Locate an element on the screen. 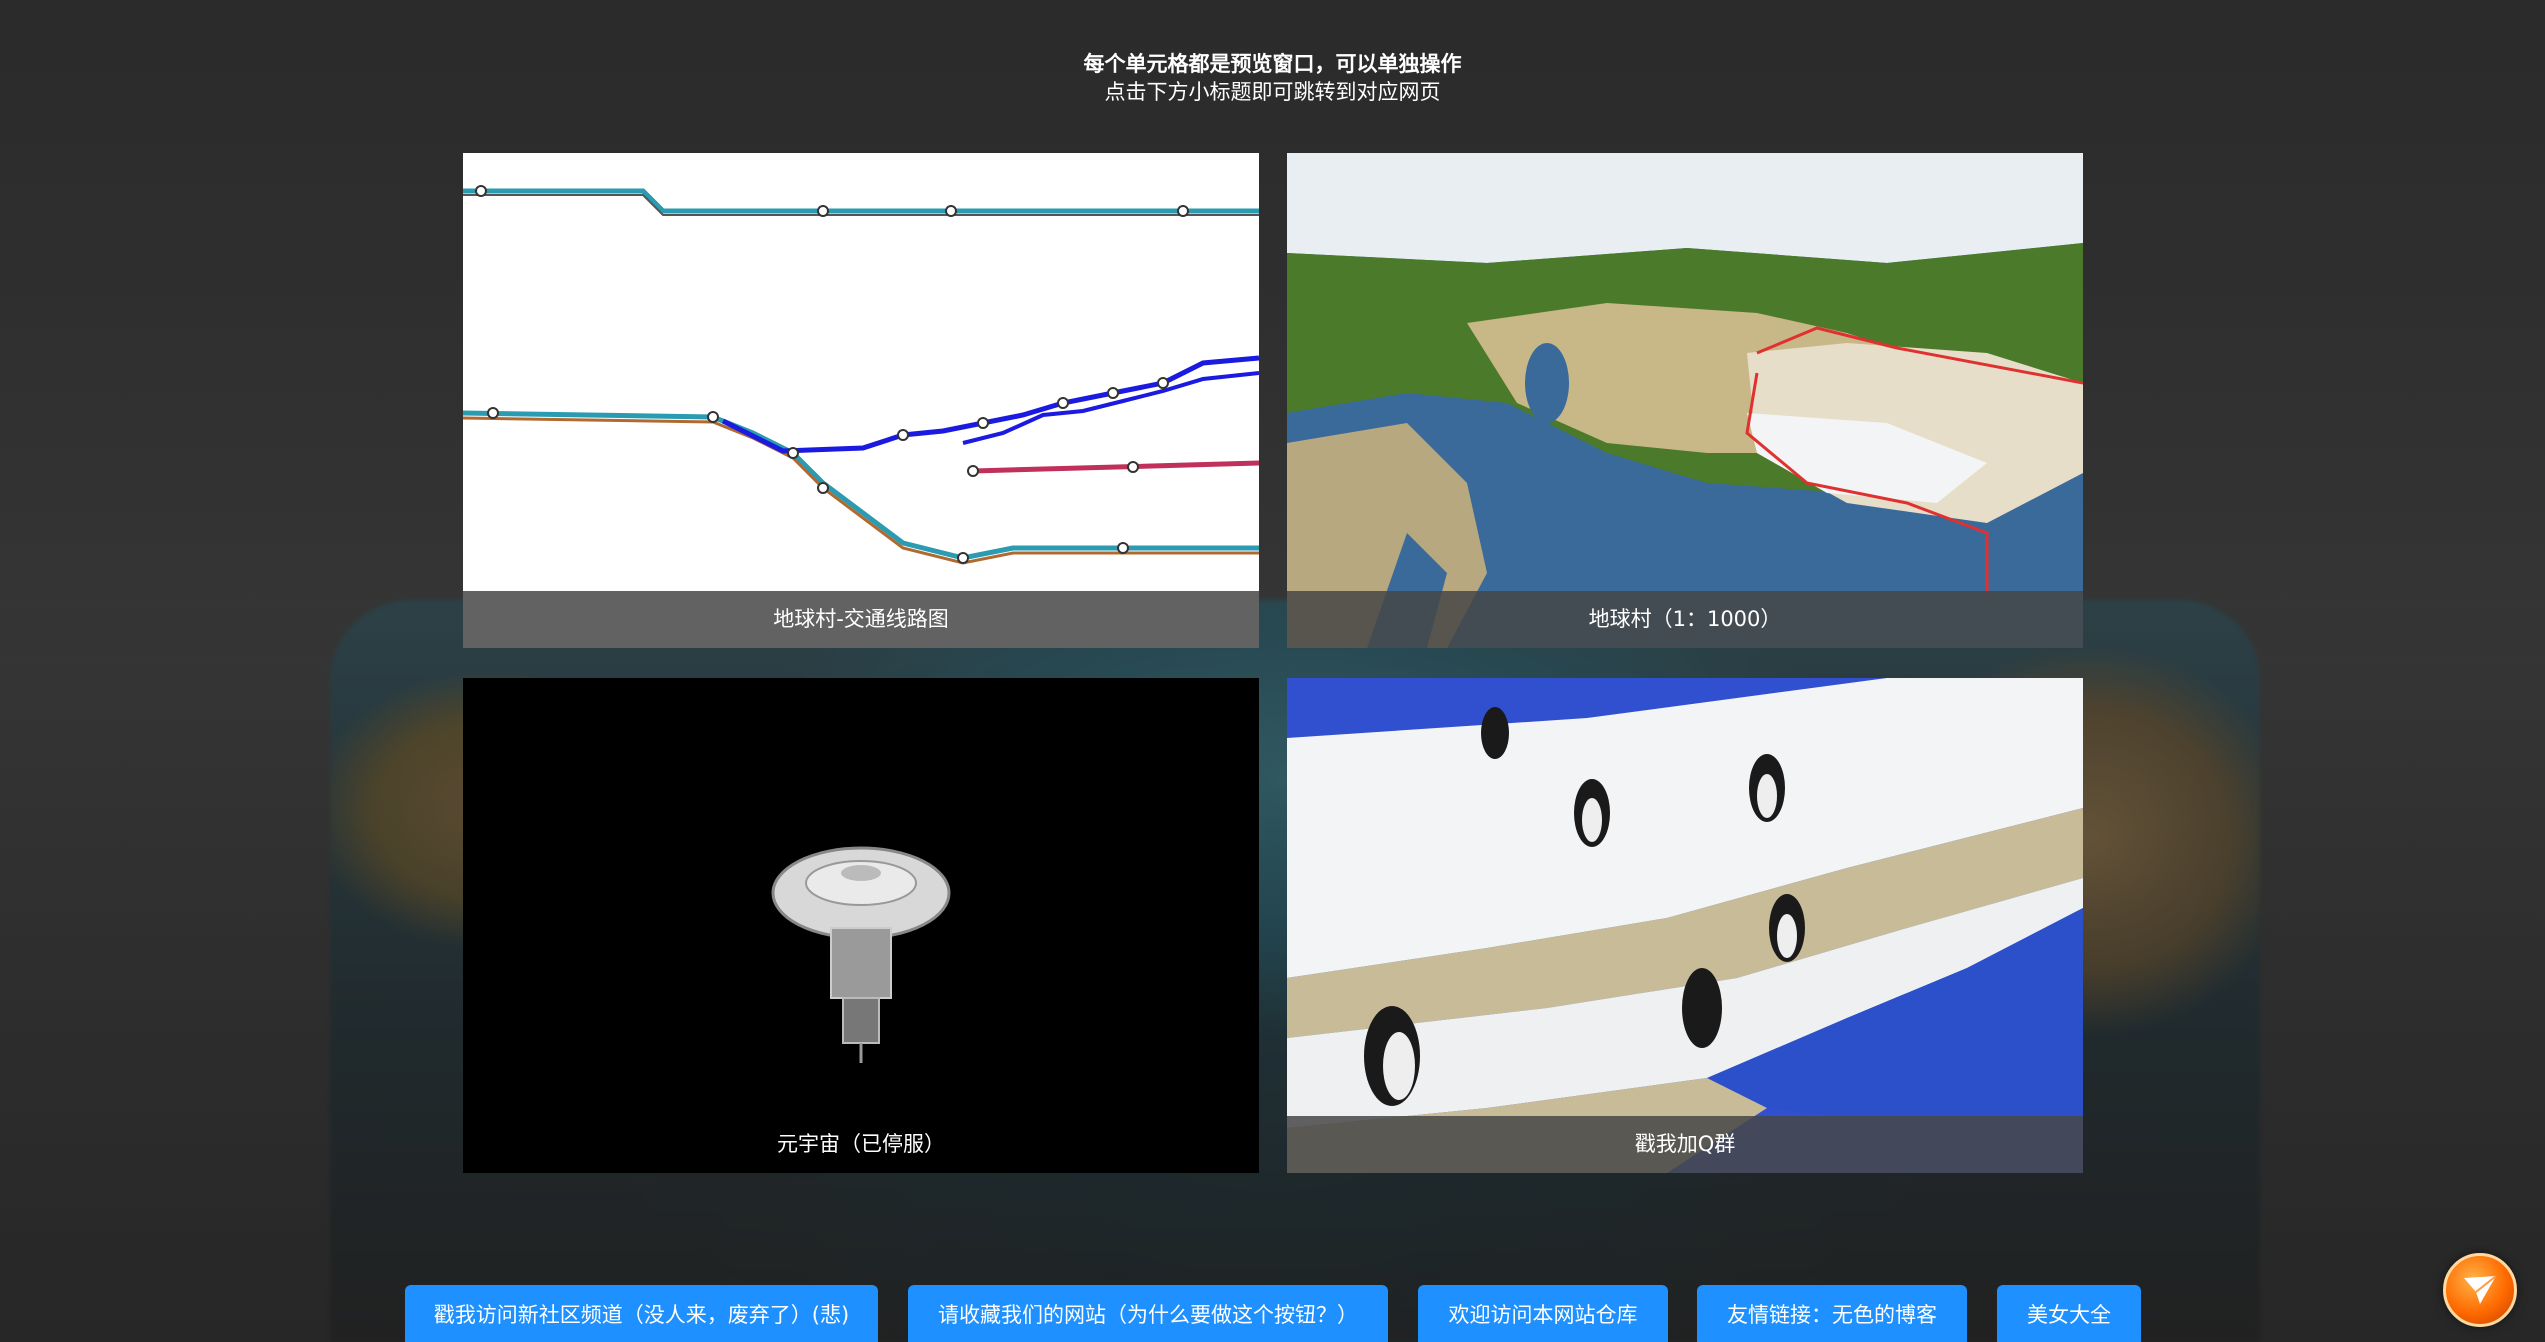 Image resolution: width=2545 pixels, height=1342 pixels. metaverse-preview is located at coordinates (861, 925).